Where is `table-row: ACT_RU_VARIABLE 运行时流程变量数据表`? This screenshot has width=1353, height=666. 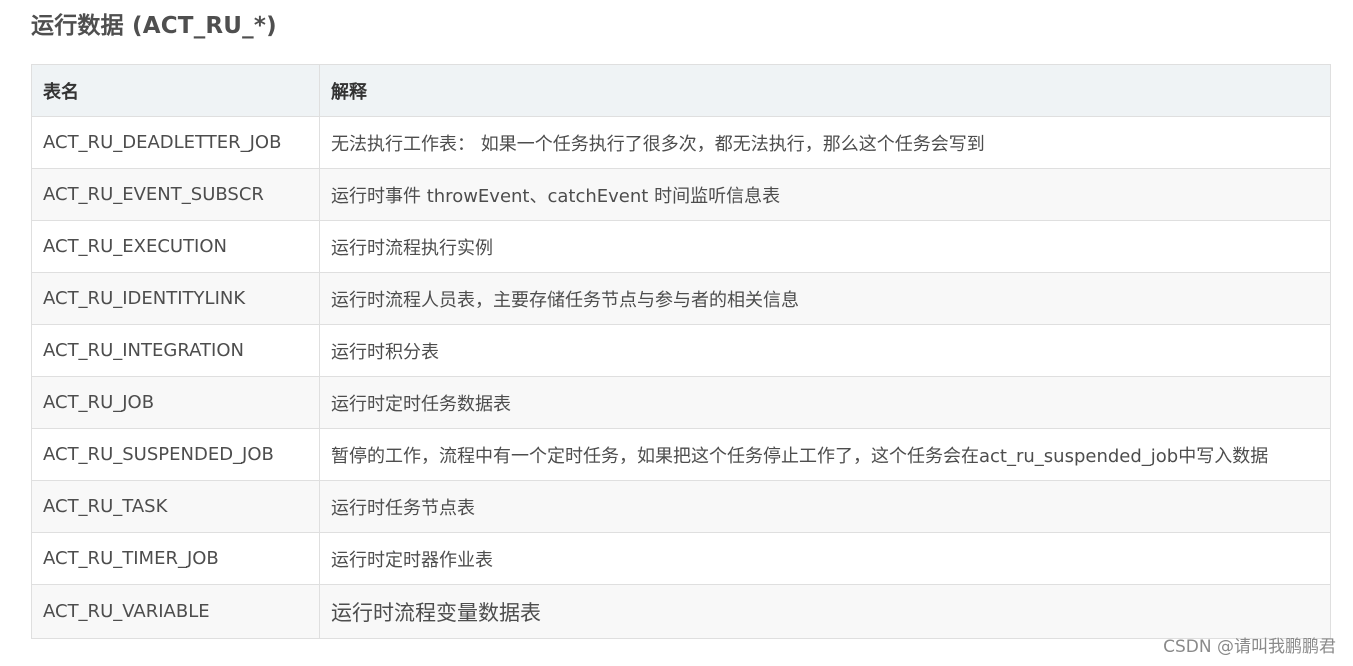 table-row: ACT_RU_VARIABLE 运行时流程变量数据表 is located at coordinates (681, 611).